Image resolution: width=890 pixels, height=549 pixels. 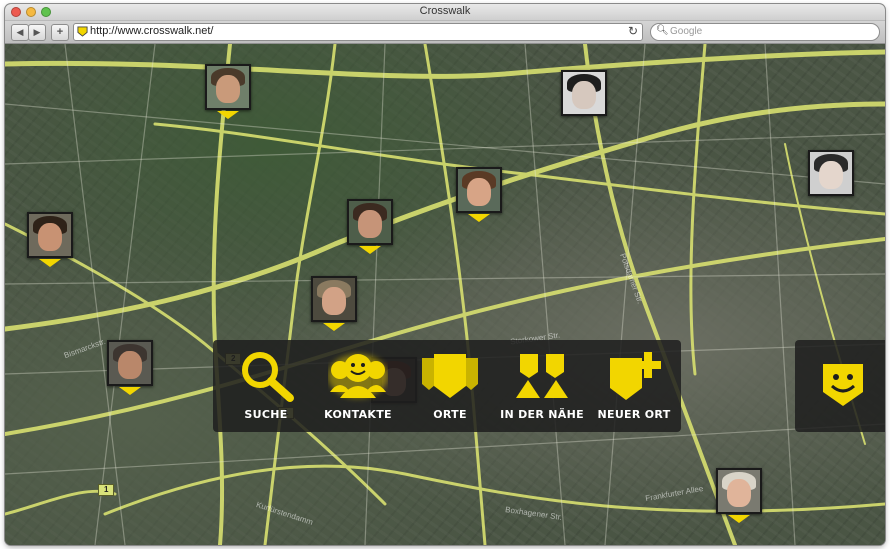 What do you see at coordinates (266, 414) in the screenshot?
I see `menu-label: Suche` at bounding box center [266, 414].